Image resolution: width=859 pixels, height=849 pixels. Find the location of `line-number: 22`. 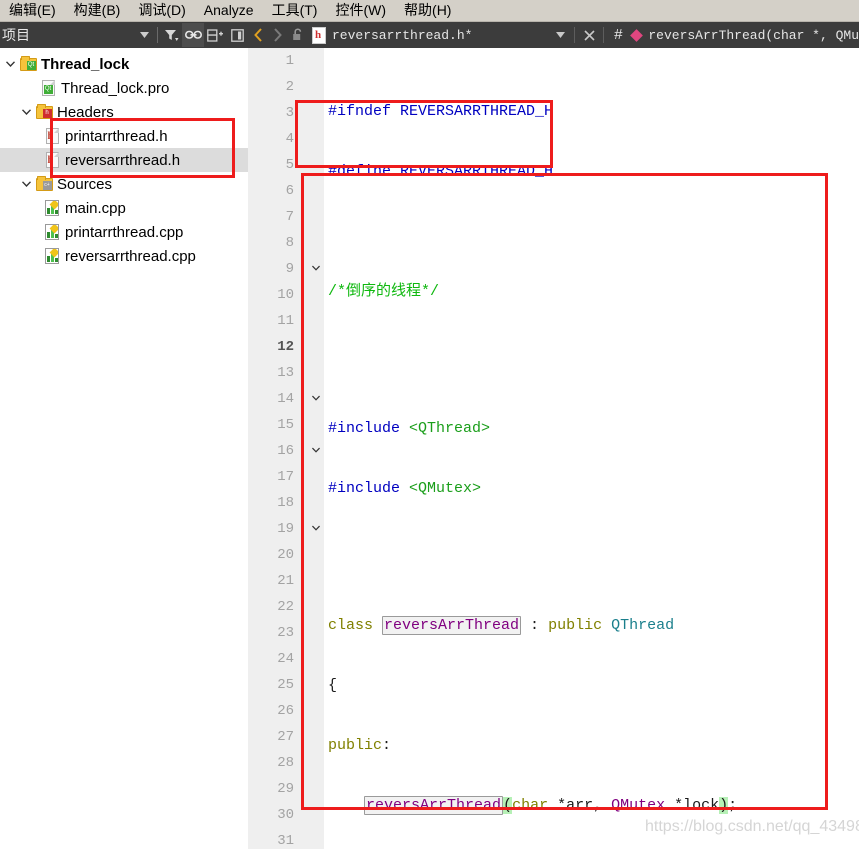

line-number: 22 is located at coordinates (285, 607).